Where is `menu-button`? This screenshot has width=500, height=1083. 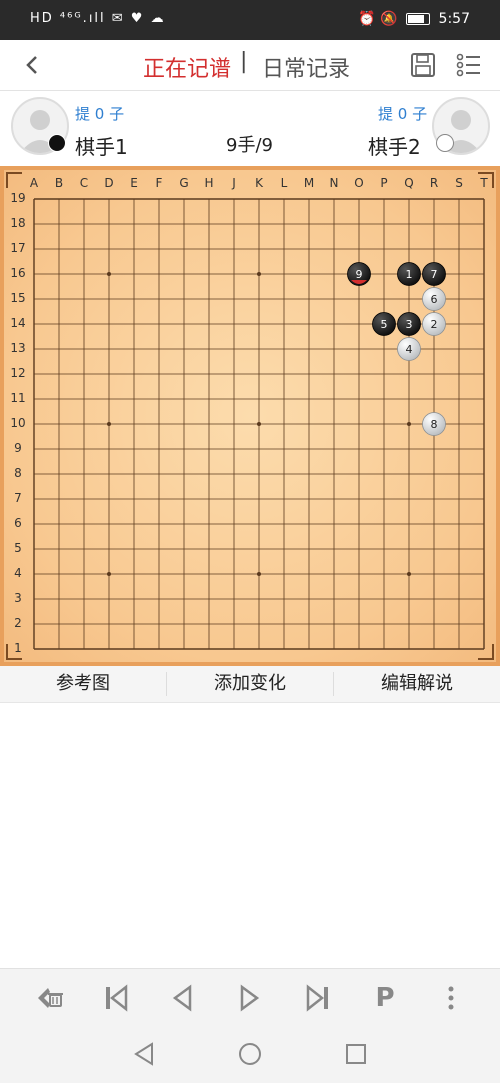
menu-button is located at coordinates (469, 65).